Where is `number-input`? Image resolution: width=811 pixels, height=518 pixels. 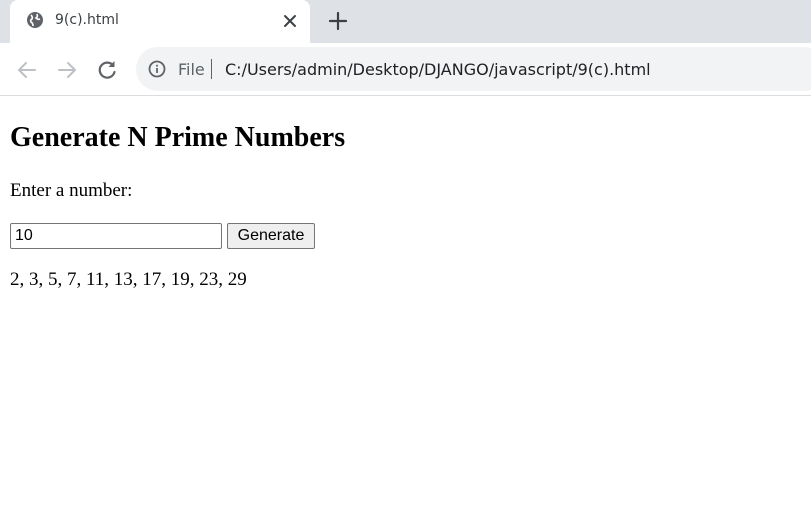 number-input is located at coordinates (116, 236).